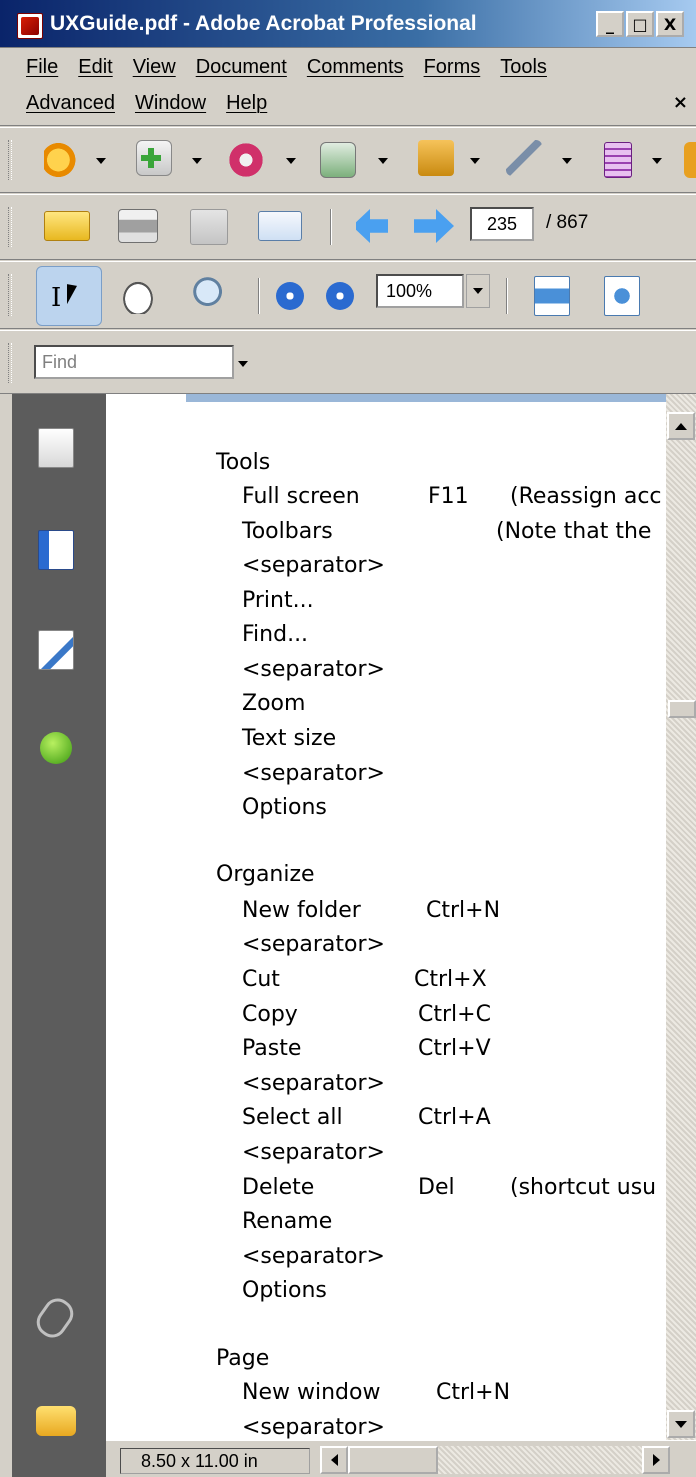 This screenshot has width=696, height=1477. What do you see at coordinates (154, 158) in the screenshot?
I see `combine-files-icon` at bounding box center [154, 158].